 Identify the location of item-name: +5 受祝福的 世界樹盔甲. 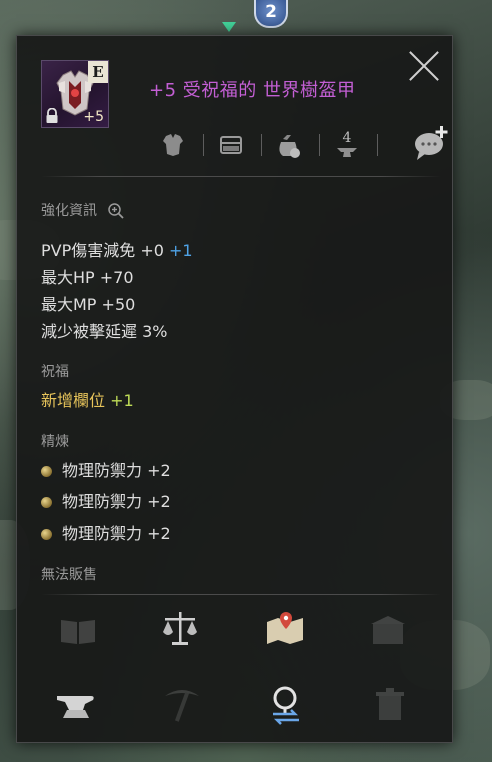
(252, 90).